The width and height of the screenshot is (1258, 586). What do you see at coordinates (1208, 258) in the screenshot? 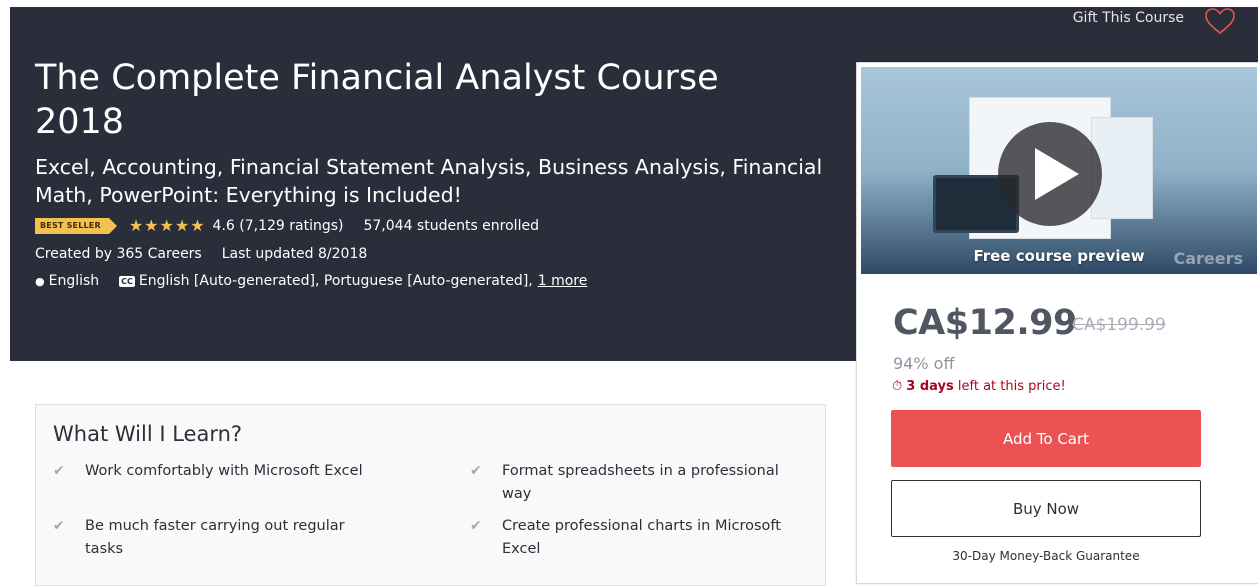
I see `preview-watermark: Careers` at bounding box center [1208, 258].